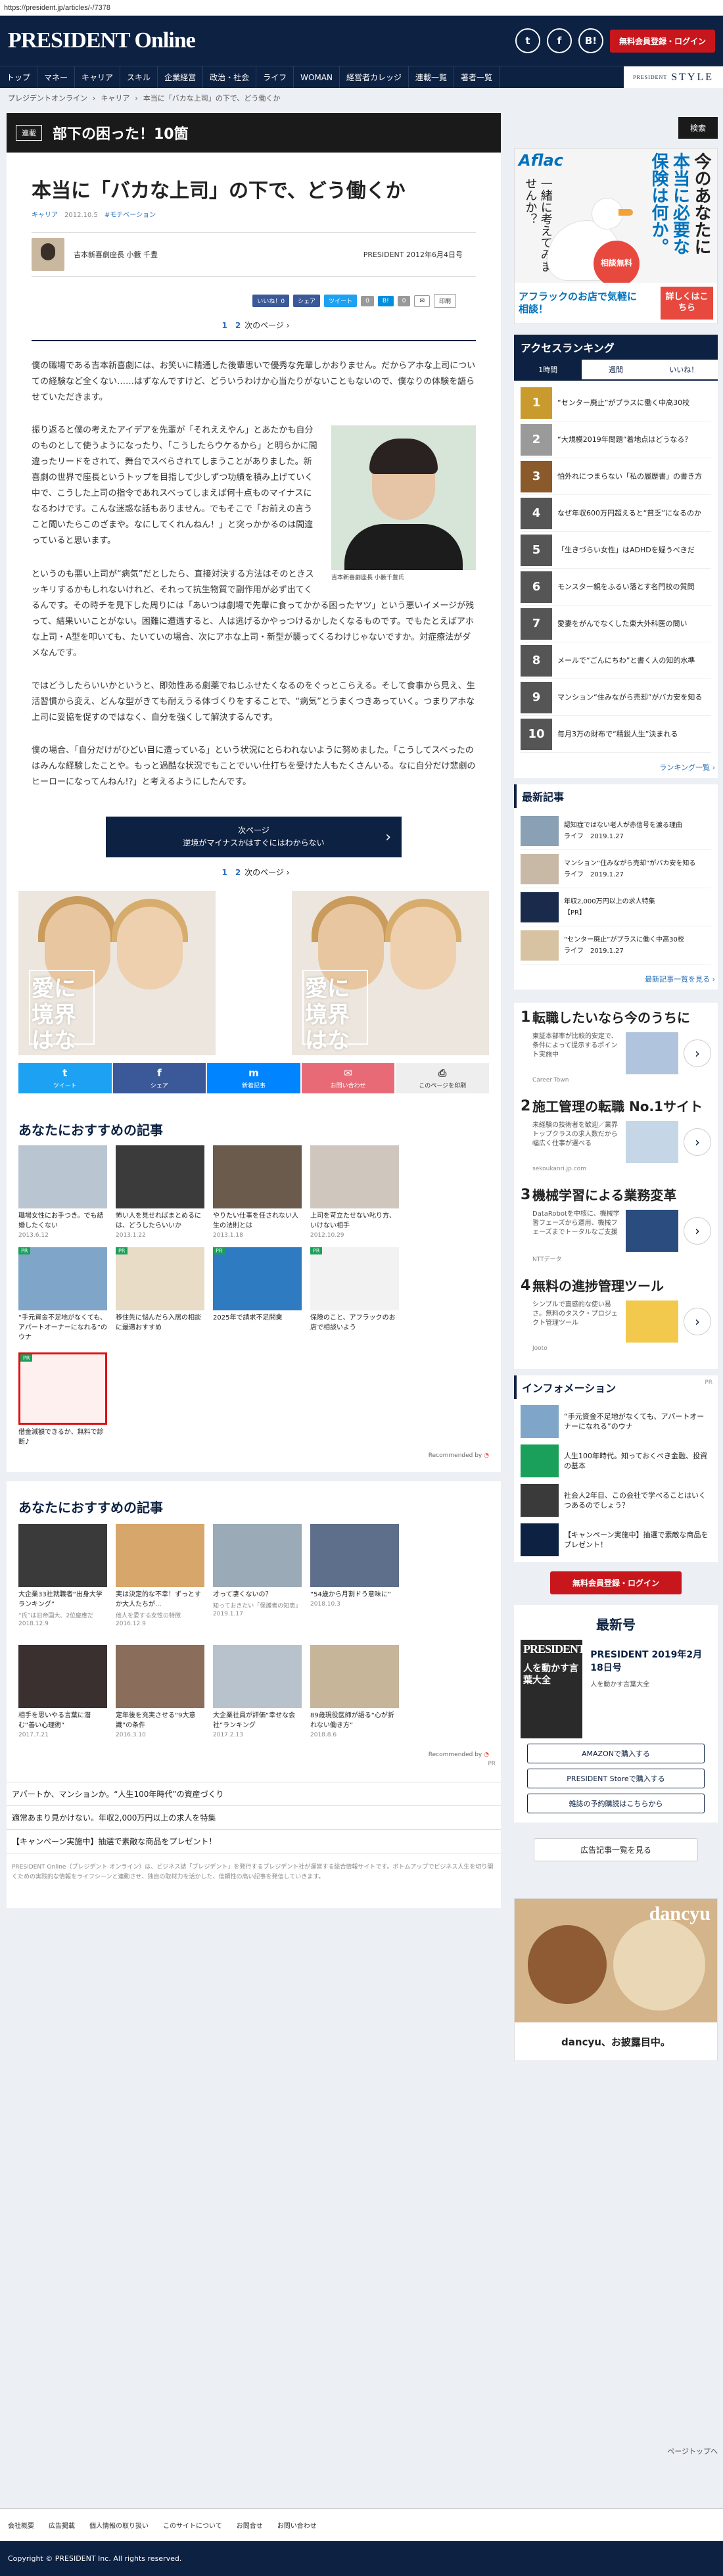 The height and width of the screenshot is (2576, 723). I want to click on author-name: 吉本新喜劇座長 小籔 千豊, so click(116, 255).